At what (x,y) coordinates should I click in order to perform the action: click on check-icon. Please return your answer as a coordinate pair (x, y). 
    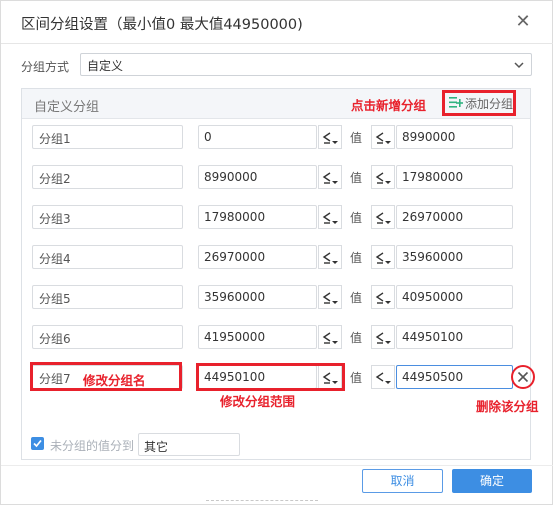
    Looking at the image, I should click on (37, 443).